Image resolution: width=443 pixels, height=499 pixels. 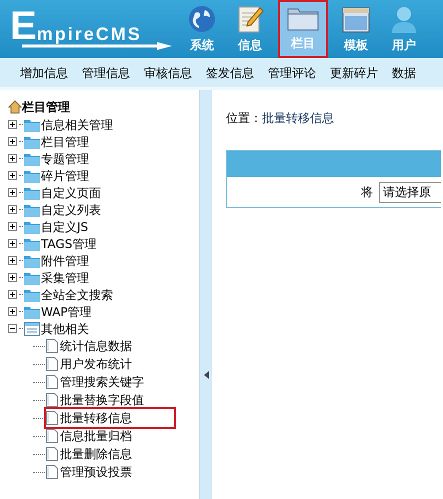 What do you see at coordinates (66, 311) in the screenshot?
I see `tree-item: WAP管理` at bounding box center [66, 311].